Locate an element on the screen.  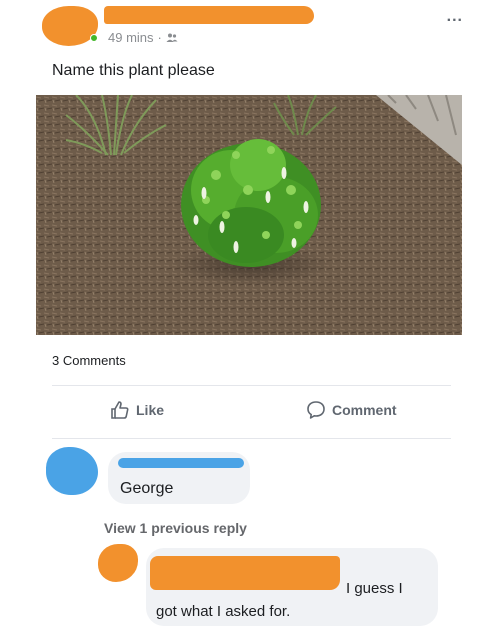
comment-label: Comment is located at coordinates (364, 410).